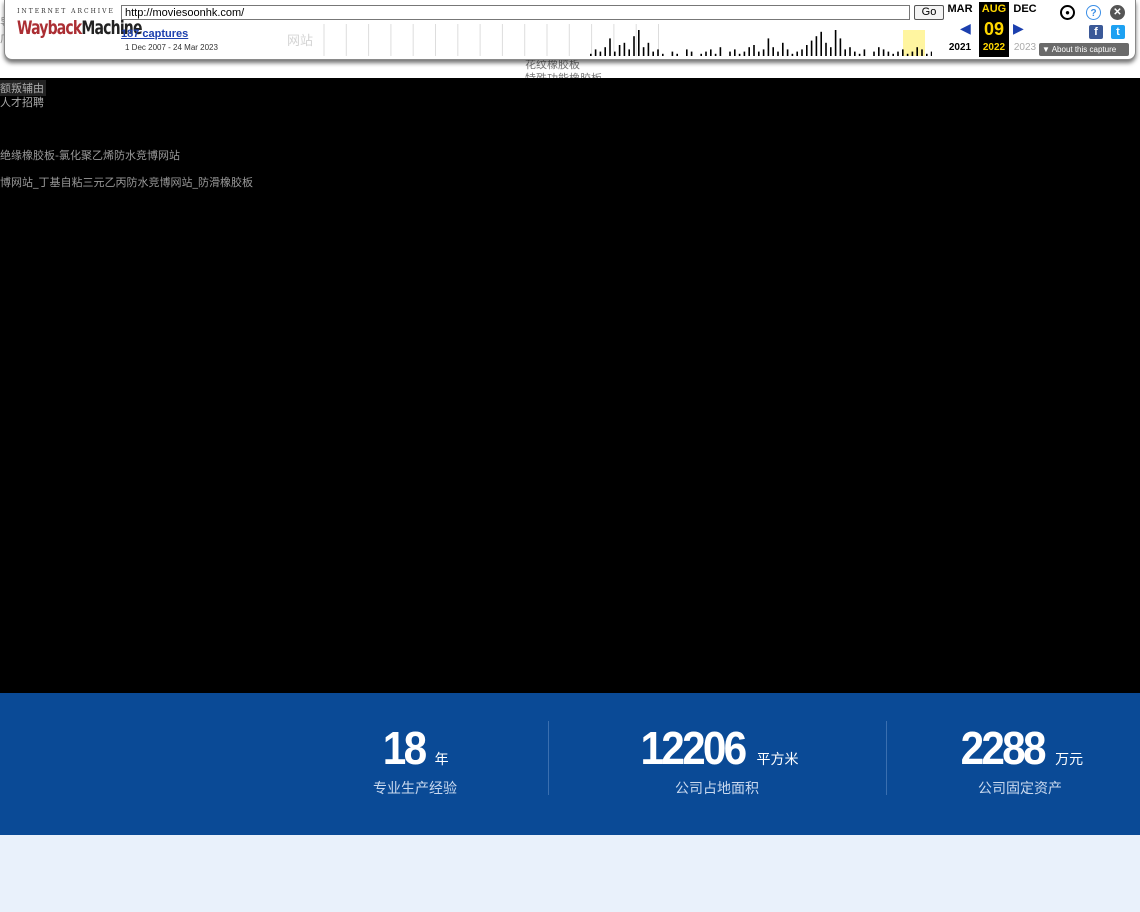  I want to click on stat-divider, so click(548, 758).